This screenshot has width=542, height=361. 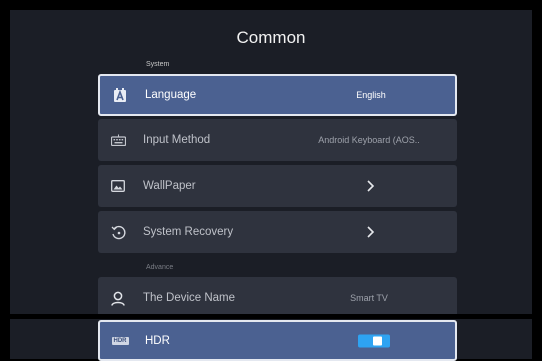 I want to click on person-icon, so click(x=118, y=298).